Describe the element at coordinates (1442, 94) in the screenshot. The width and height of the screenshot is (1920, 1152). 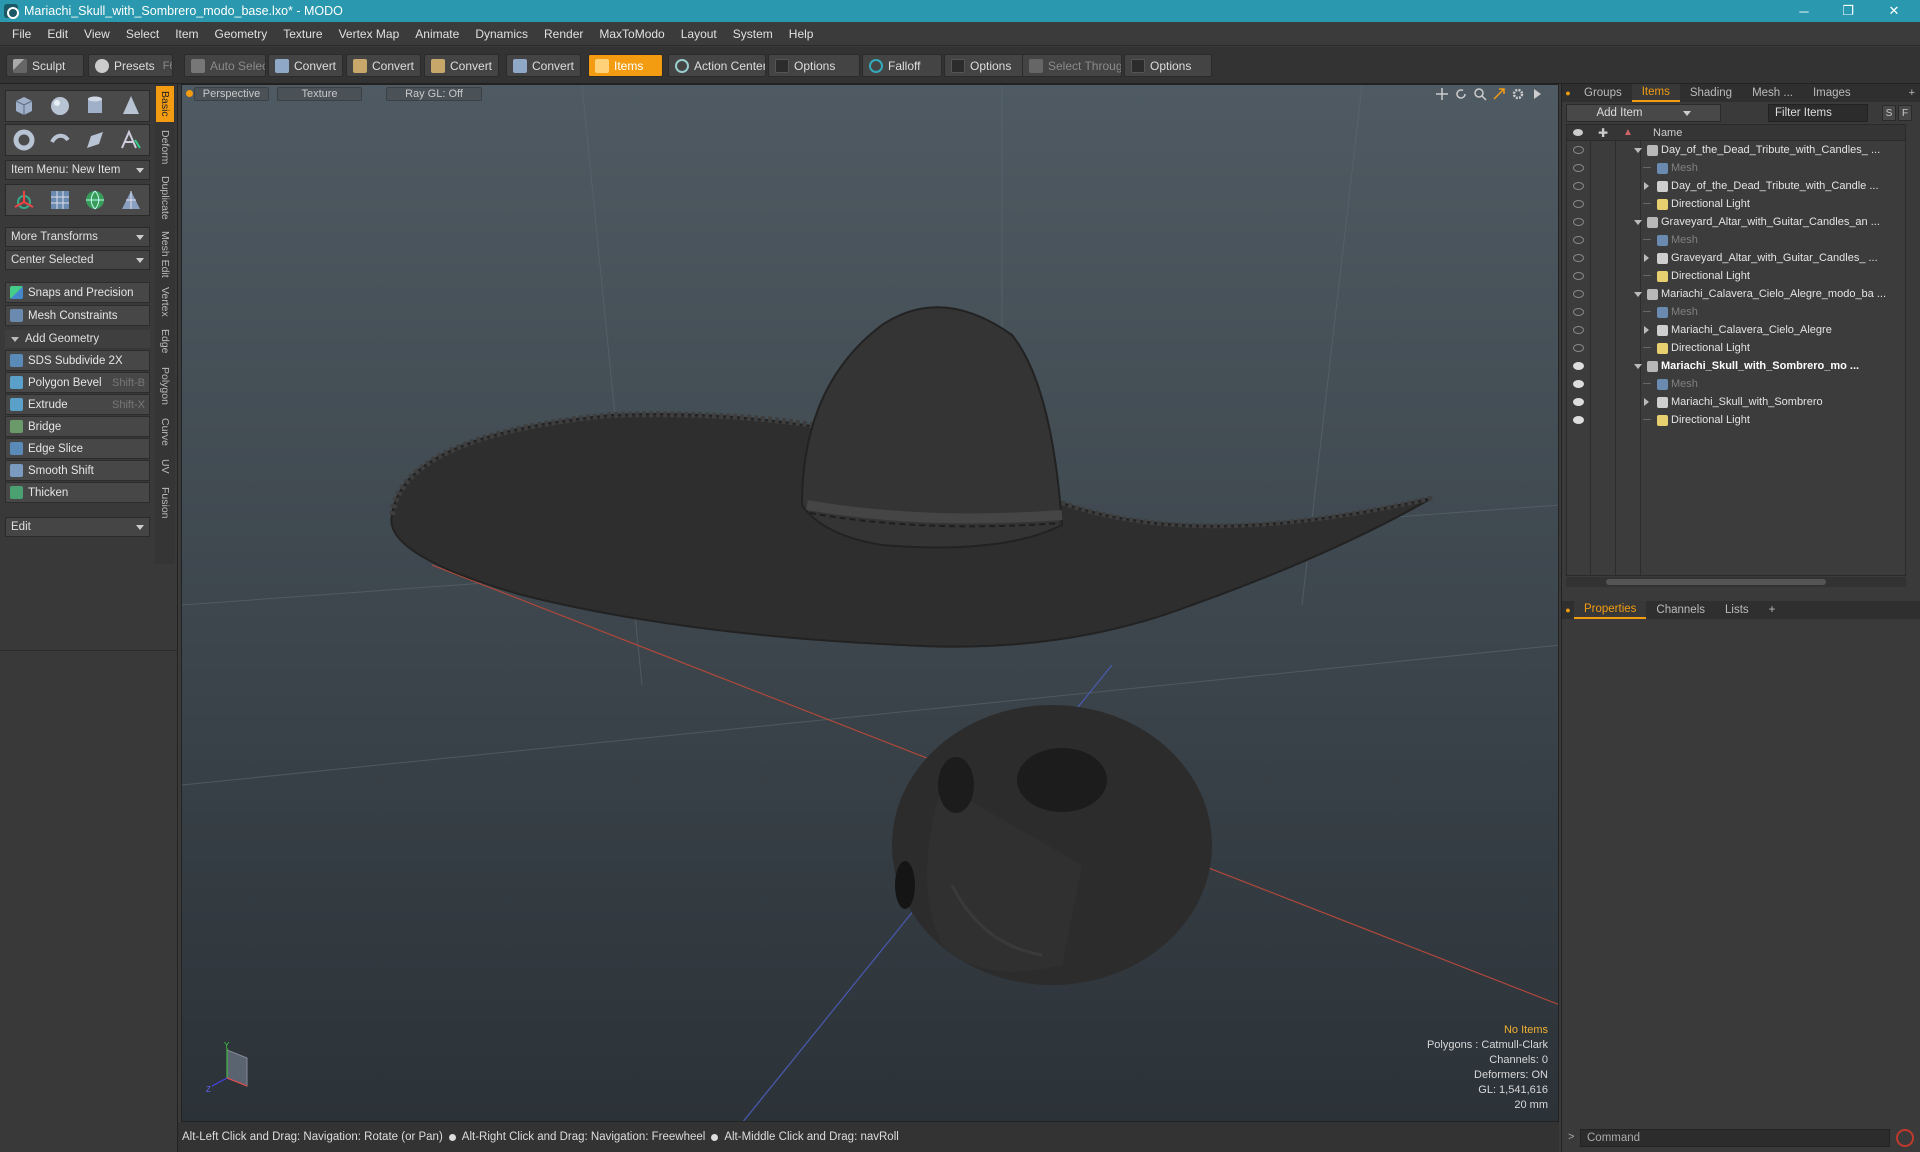
I see `move-view-icon` at that location.